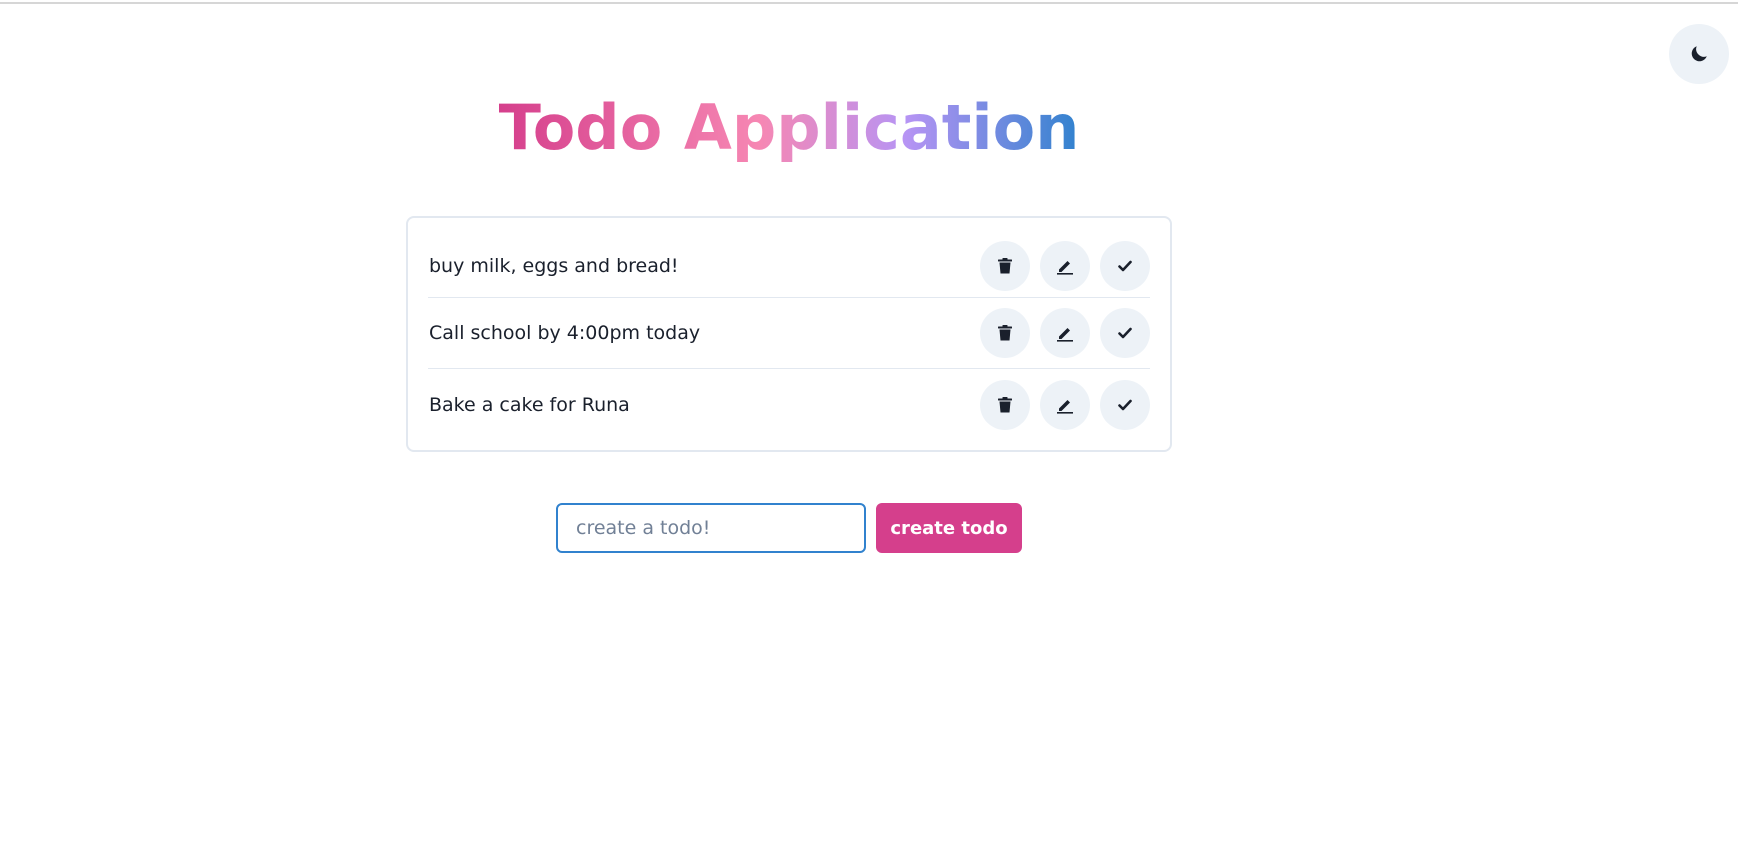 This screenshot has height=843, width=1738. What do you see at coordinates (554, 266) in the screenshot?
I see `todo-item-text: buy milk, eggs and bread!` at bounding box center [554, 266].